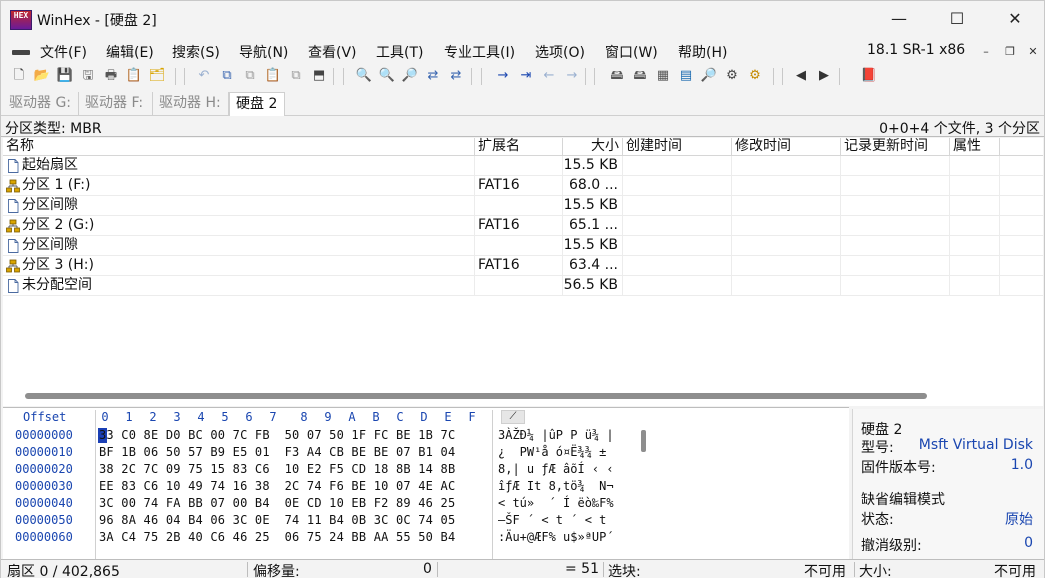  What do you see at coordinates (239, 266) in the screenshot?
I see `row-name-cell: 分区 3 (H:)` at bounding box center [239, 266].